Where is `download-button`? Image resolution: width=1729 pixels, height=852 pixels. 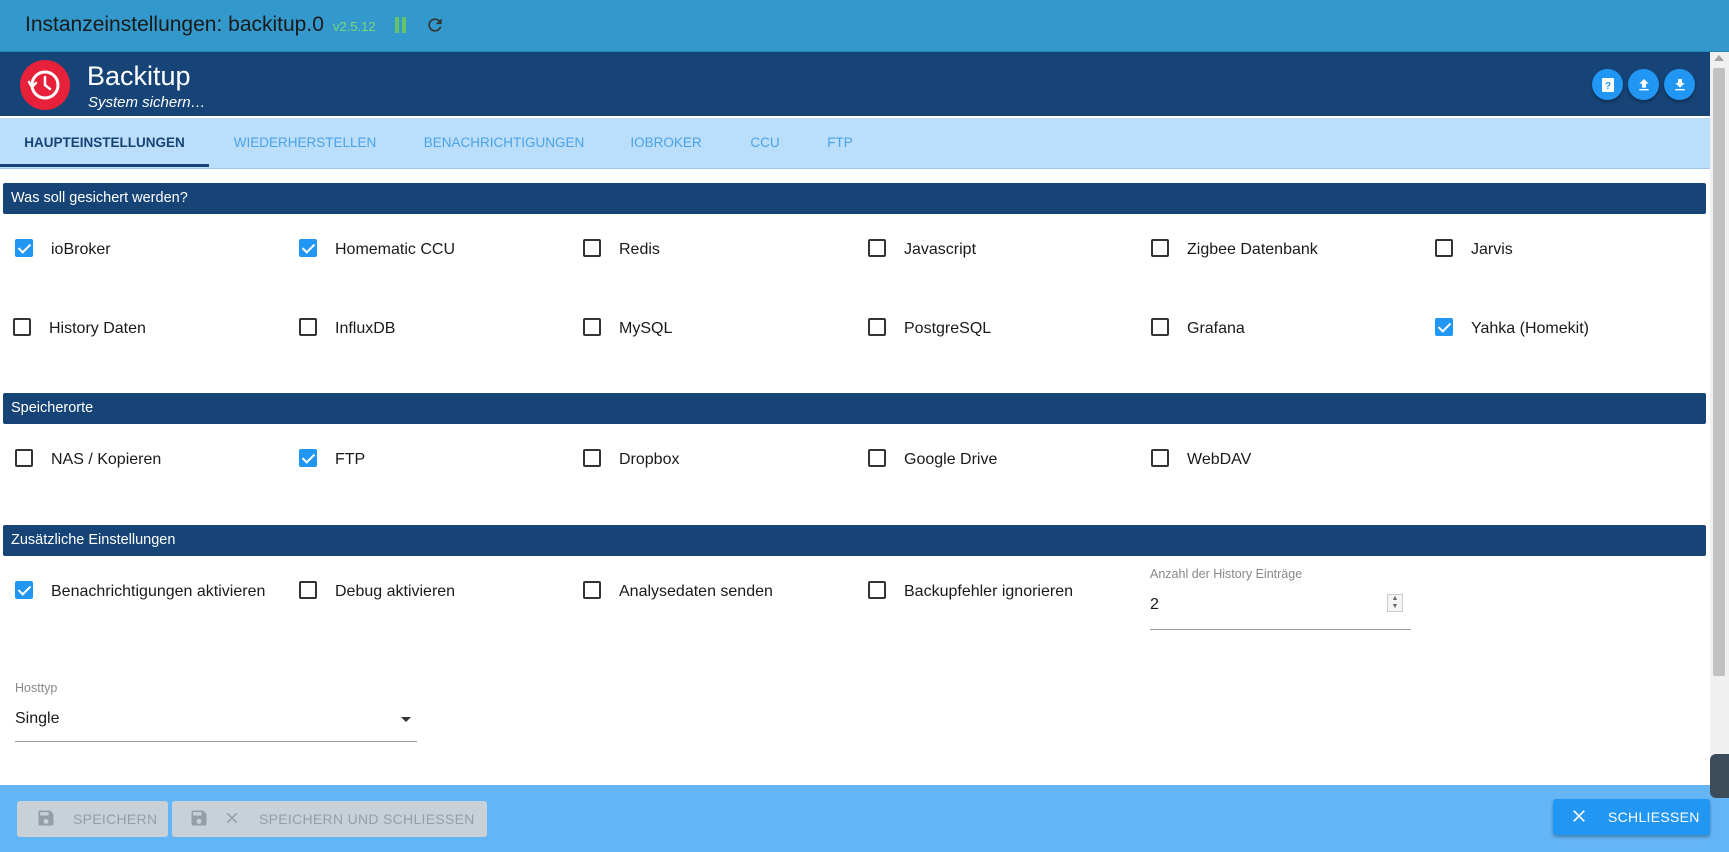 download-button is located at coordinates (1679, 84).